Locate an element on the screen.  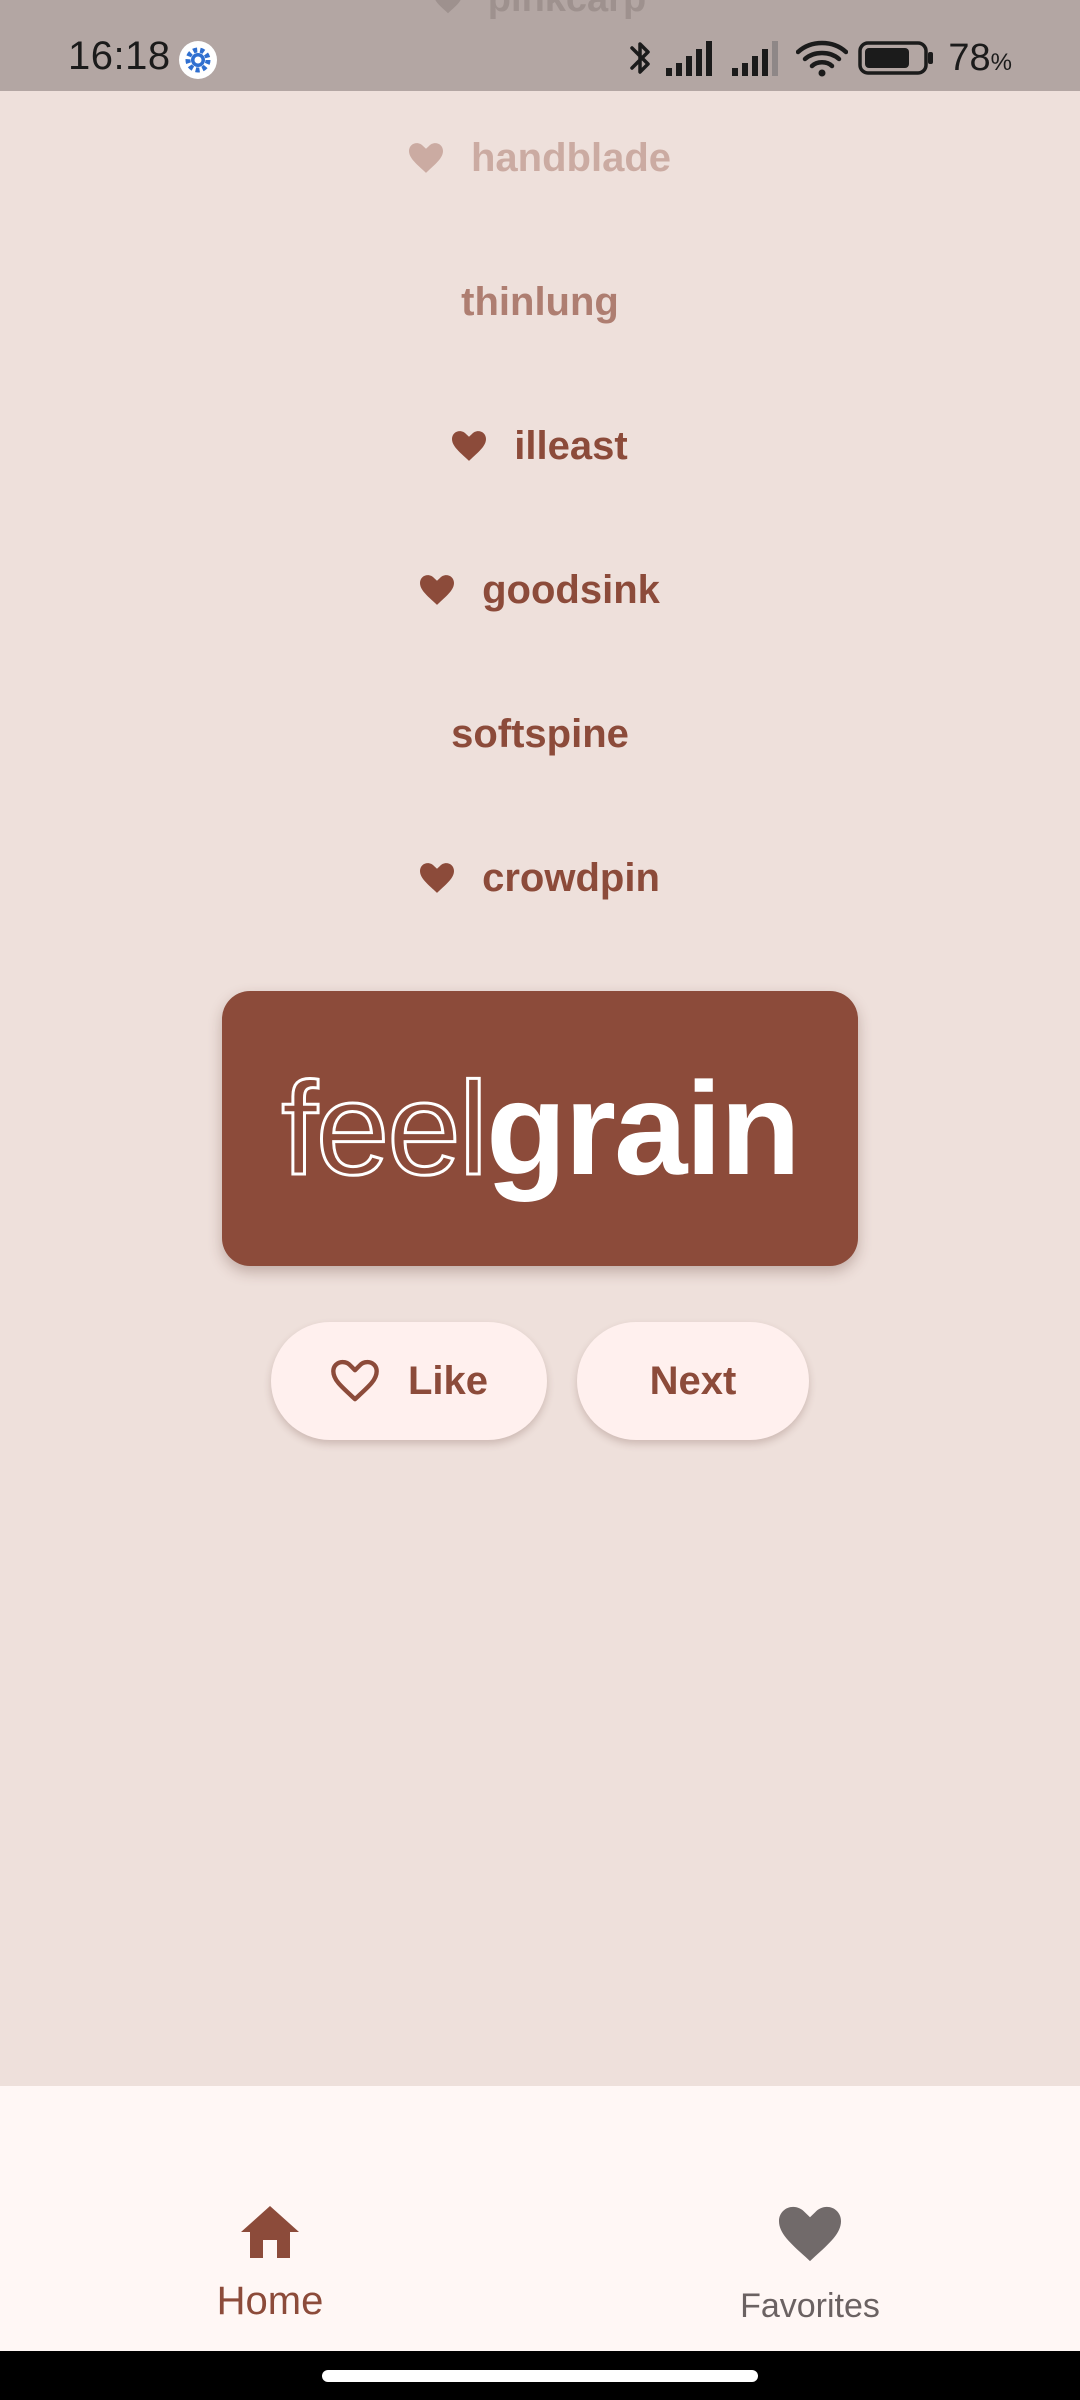
nav-home-label: Home is located at coordinates (270, 2301).